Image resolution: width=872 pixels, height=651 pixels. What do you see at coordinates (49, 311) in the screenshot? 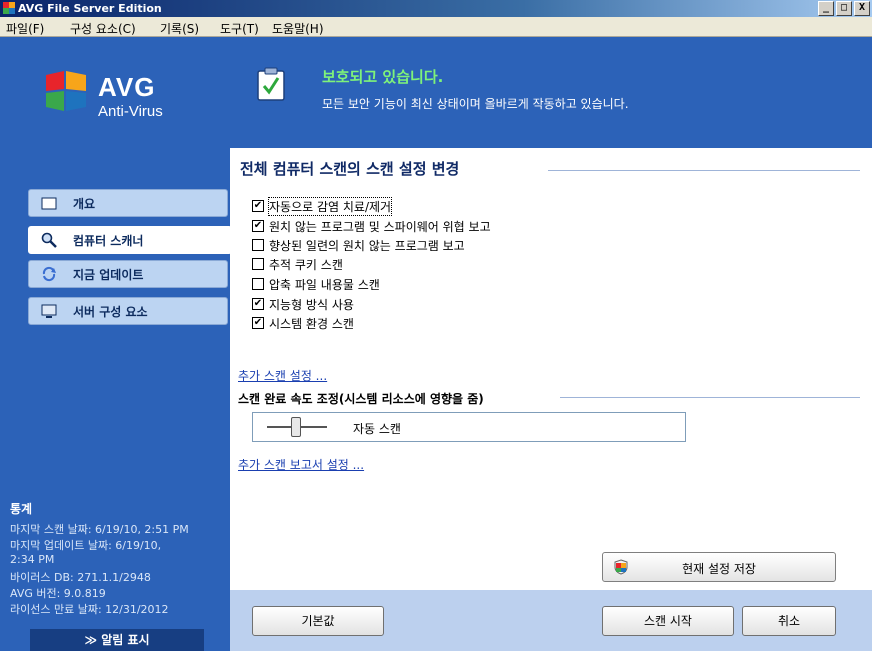
I see `server-icon` at bounding box center [49, 311].